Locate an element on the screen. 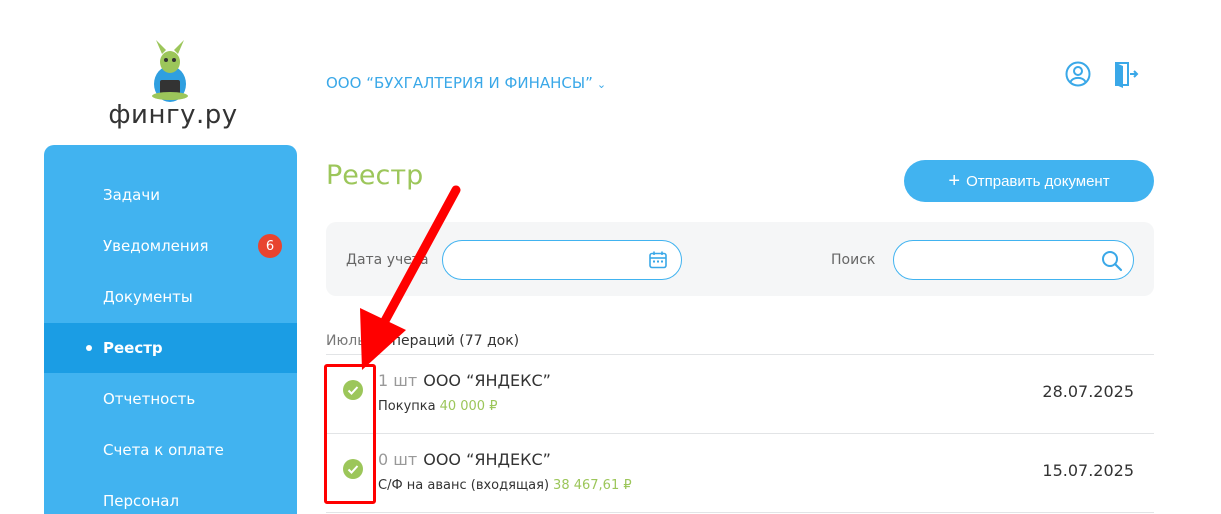  date-filter-label: Дата учета is located at coordinates (387, 260).